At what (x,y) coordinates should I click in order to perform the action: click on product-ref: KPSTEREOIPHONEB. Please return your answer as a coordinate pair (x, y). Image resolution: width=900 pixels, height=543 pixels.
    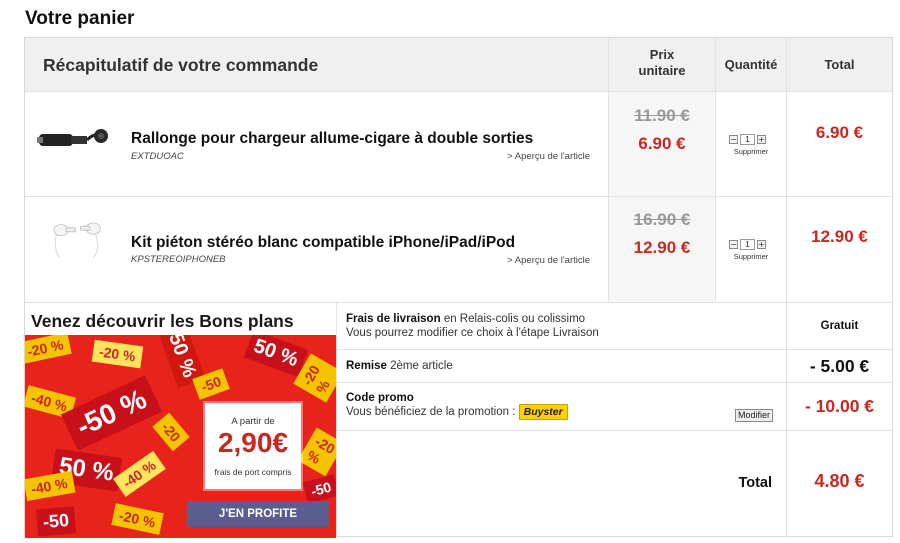
    Looking at the image, I should click on (178, 259).